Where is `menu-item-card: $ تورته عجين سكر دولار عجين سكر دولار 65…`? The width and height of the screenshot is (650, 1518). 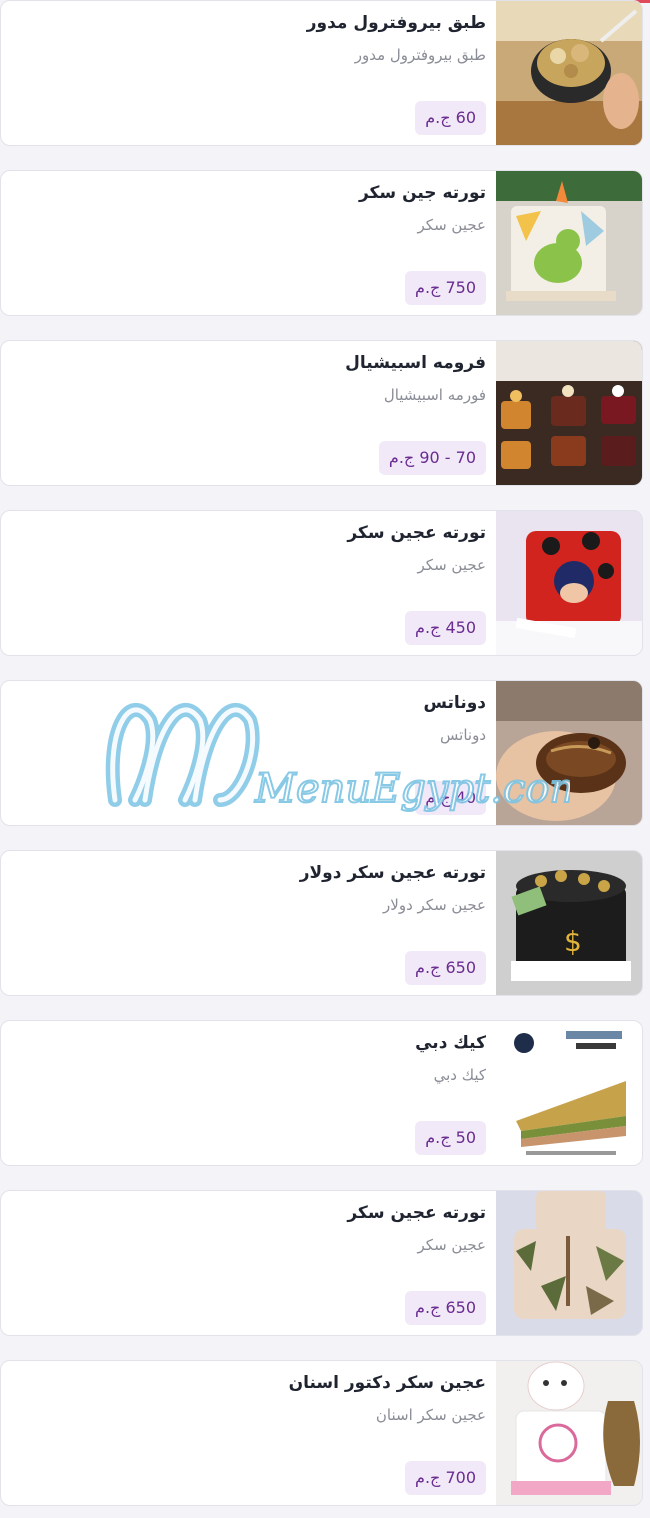
menu-item-card: $ تورته عجين سكر دولار عجين سكر دولار 65… is located at coordinates (321, 923).